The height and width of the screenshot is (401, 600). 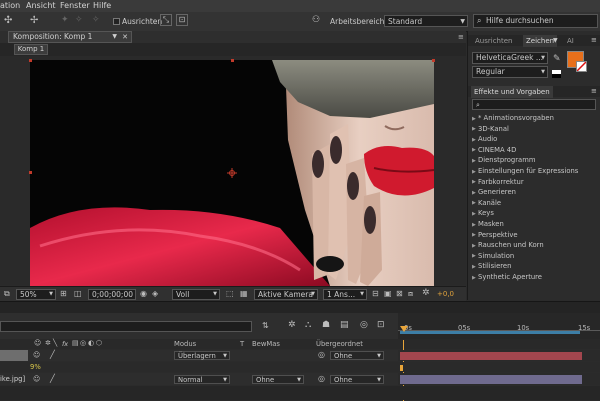 What do you see at coordinates (501, 182) in the screenshot?
I see `effects-category-item: Farbkorrektur` at bounding box center [501, 182].